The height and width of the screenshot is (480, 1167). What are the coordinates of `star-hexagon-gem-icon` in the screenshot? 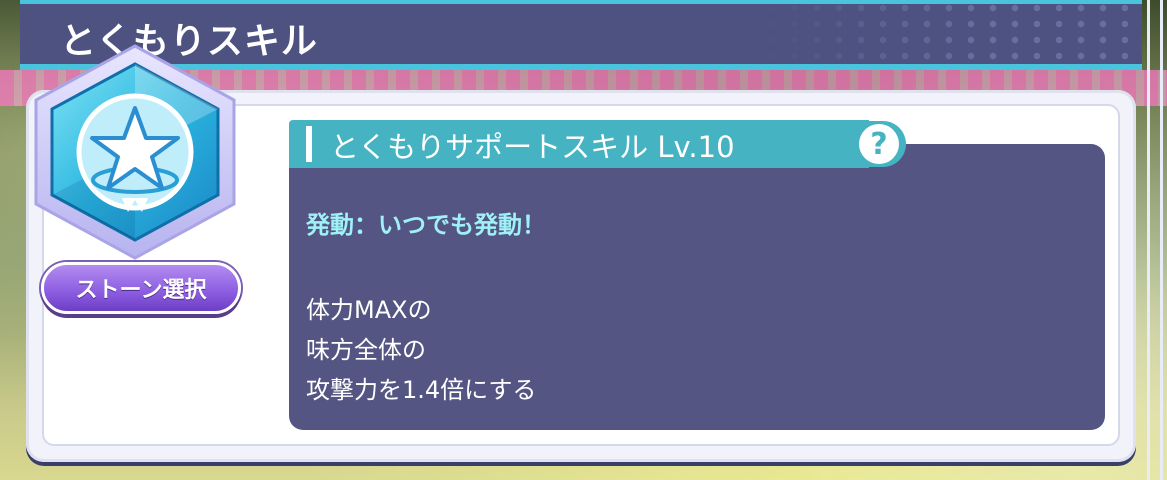 It's located at (135, 152).